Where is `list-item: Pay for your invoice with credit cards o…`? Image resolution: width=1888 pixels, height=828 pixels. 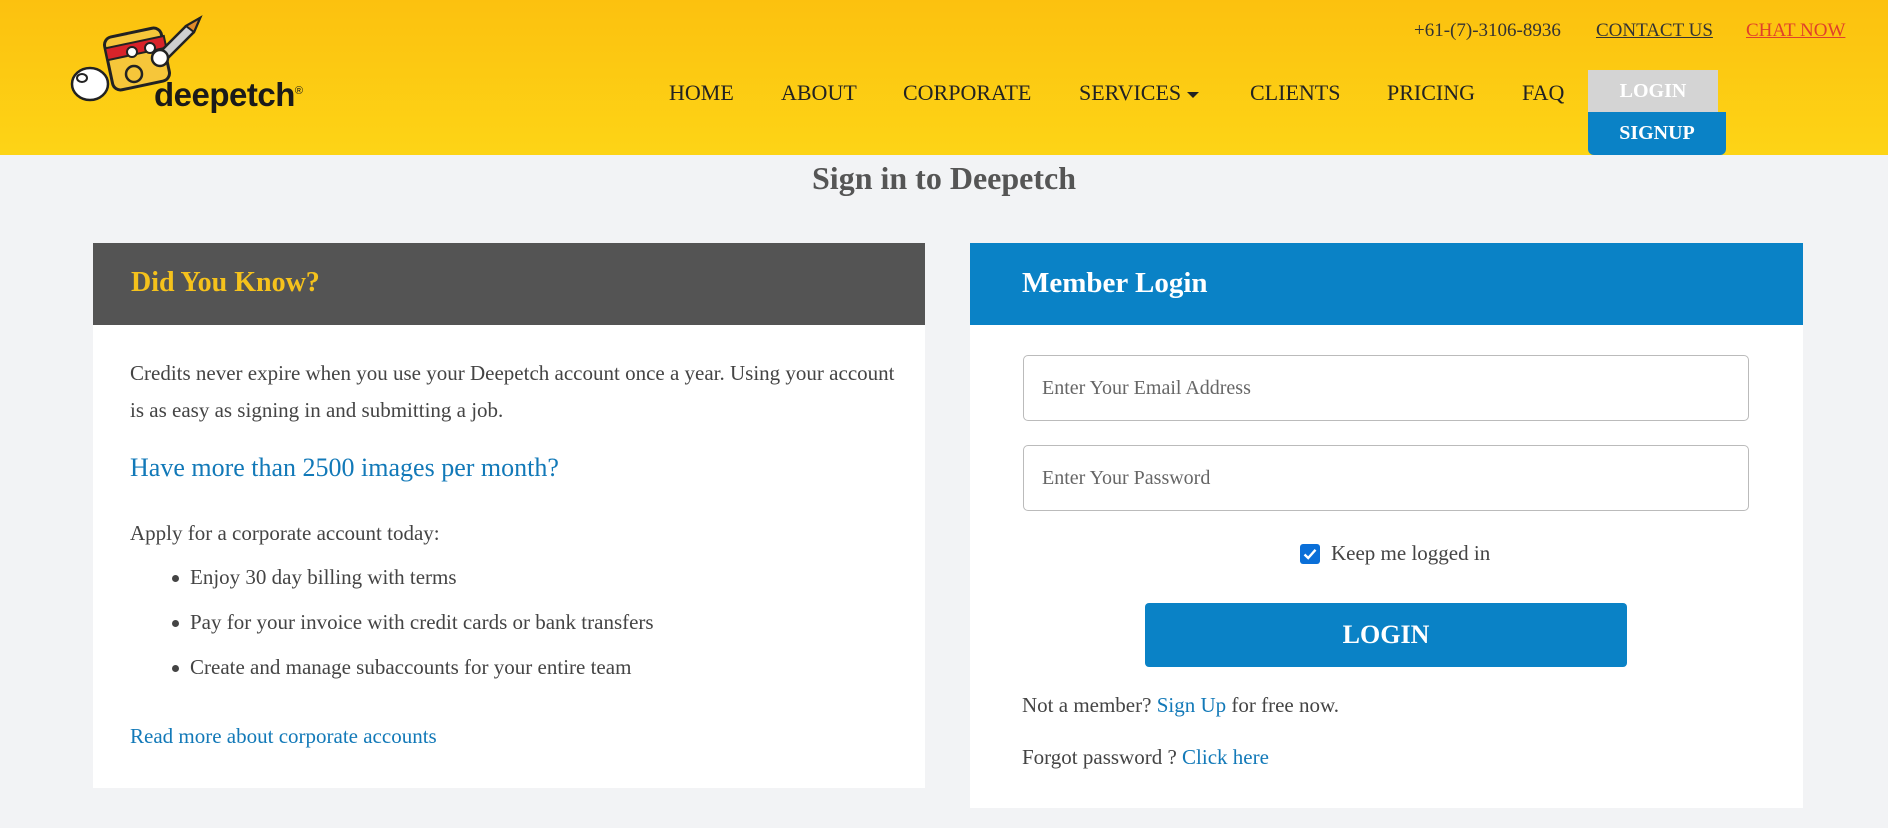 list-item: Pay for your invoice with credit cards o… is located at coordinates (413, 632).